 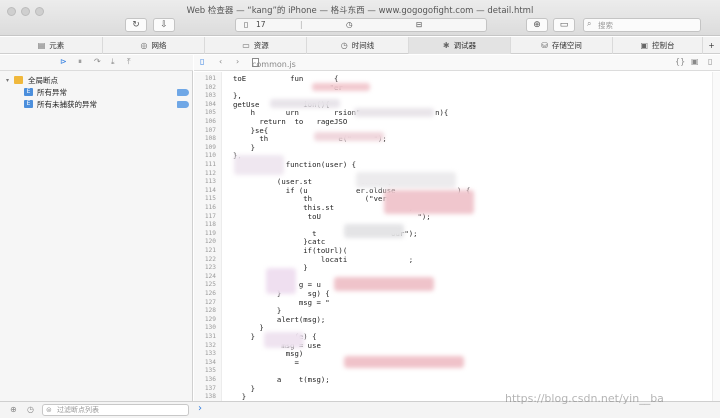 What do you see at coordinates (205, 302) in the screenshot?
I see `line-number: 127` at bounding box center [205, 302].